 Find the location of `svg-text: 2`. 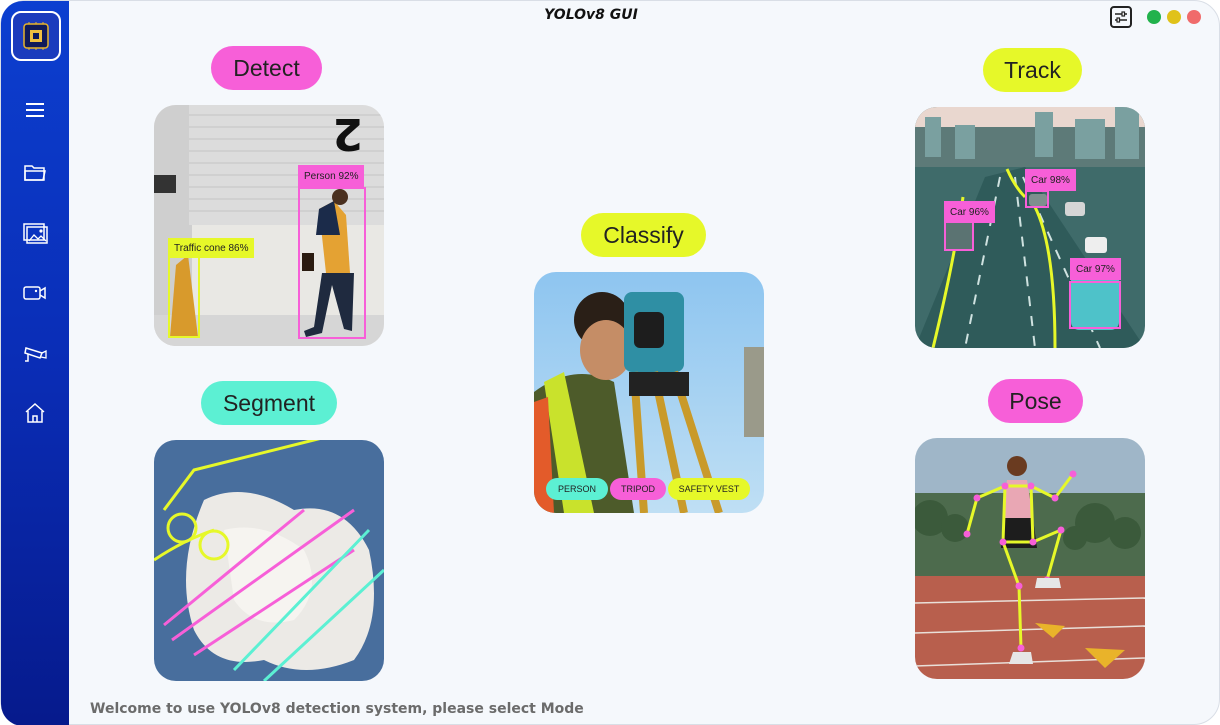

svg-text: 2 is located at coordinates (347, 133).